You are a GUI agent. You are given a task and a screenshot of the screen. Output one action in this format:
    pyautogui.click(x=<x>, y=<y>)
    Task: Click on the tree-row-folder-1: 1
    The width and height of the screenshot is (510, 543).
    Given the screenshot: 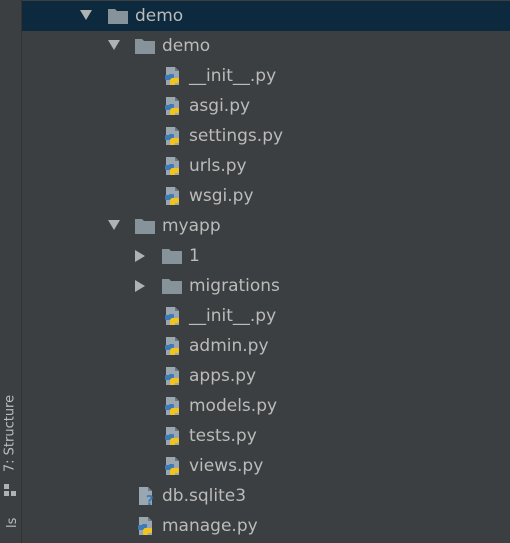 What is the action you would take?
    pyautogui.click(x=266, y=256)
    